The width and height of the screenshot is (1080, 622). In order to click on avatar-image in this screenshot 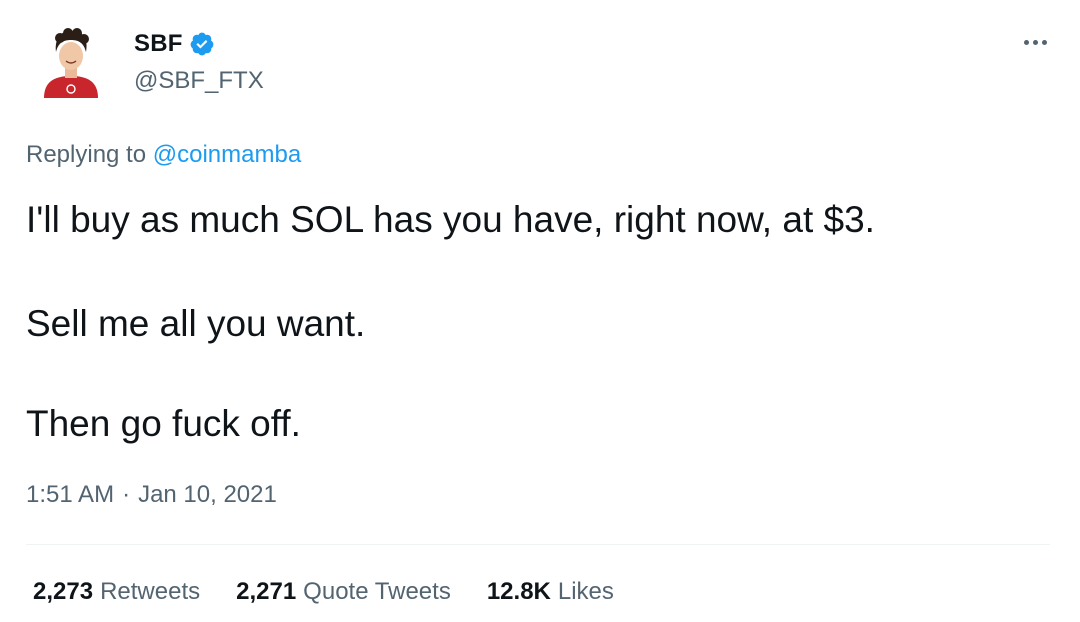, I will do `click(71, 63)`.